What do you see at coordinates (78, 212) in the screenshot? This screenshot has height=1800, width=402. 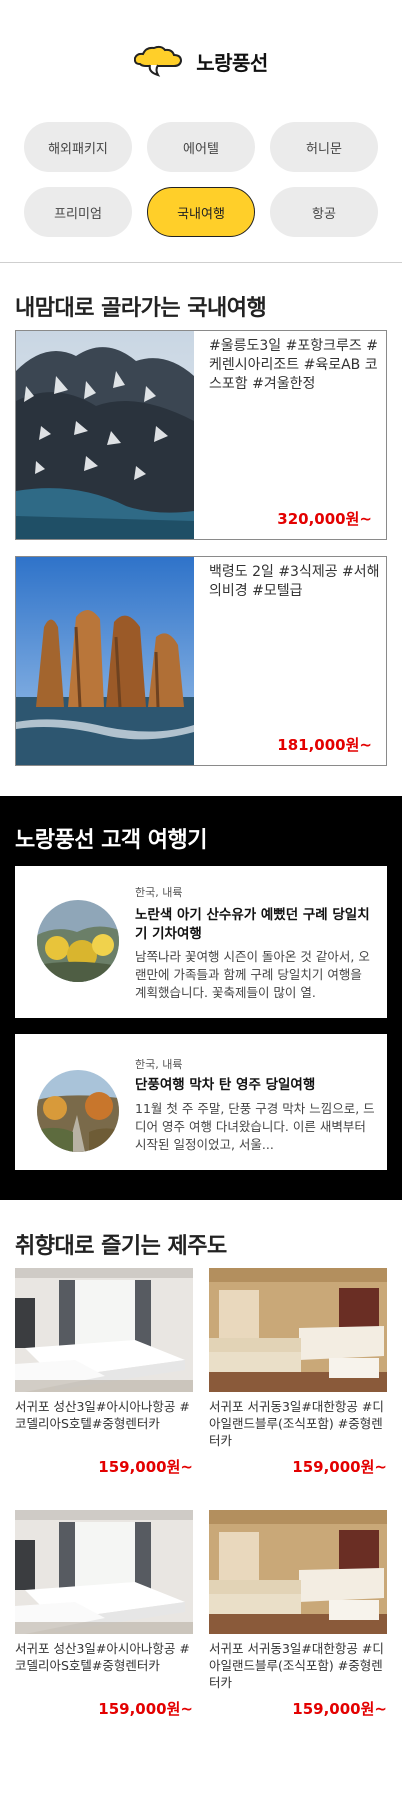 I see `category-premium: 프리미엄` at bounding box center [78, 212].